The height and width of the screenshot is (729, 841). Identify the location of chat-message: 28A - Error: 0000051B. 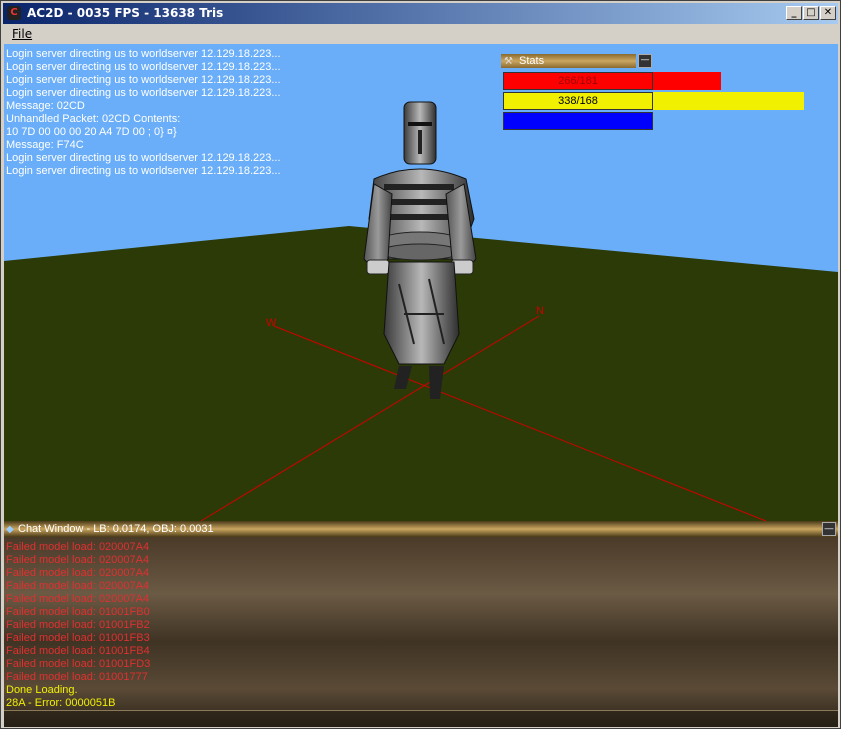
(61, 703).